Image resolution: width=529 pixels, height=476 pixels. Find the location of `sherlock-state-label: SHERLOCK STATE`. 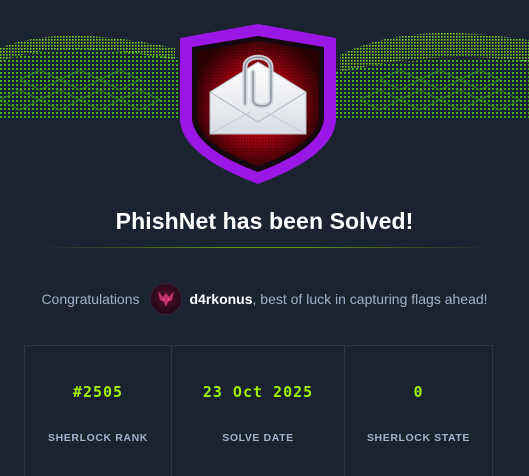

sherlock-state-label: SHERLOCK STATE is located at coordinates (418, 438).